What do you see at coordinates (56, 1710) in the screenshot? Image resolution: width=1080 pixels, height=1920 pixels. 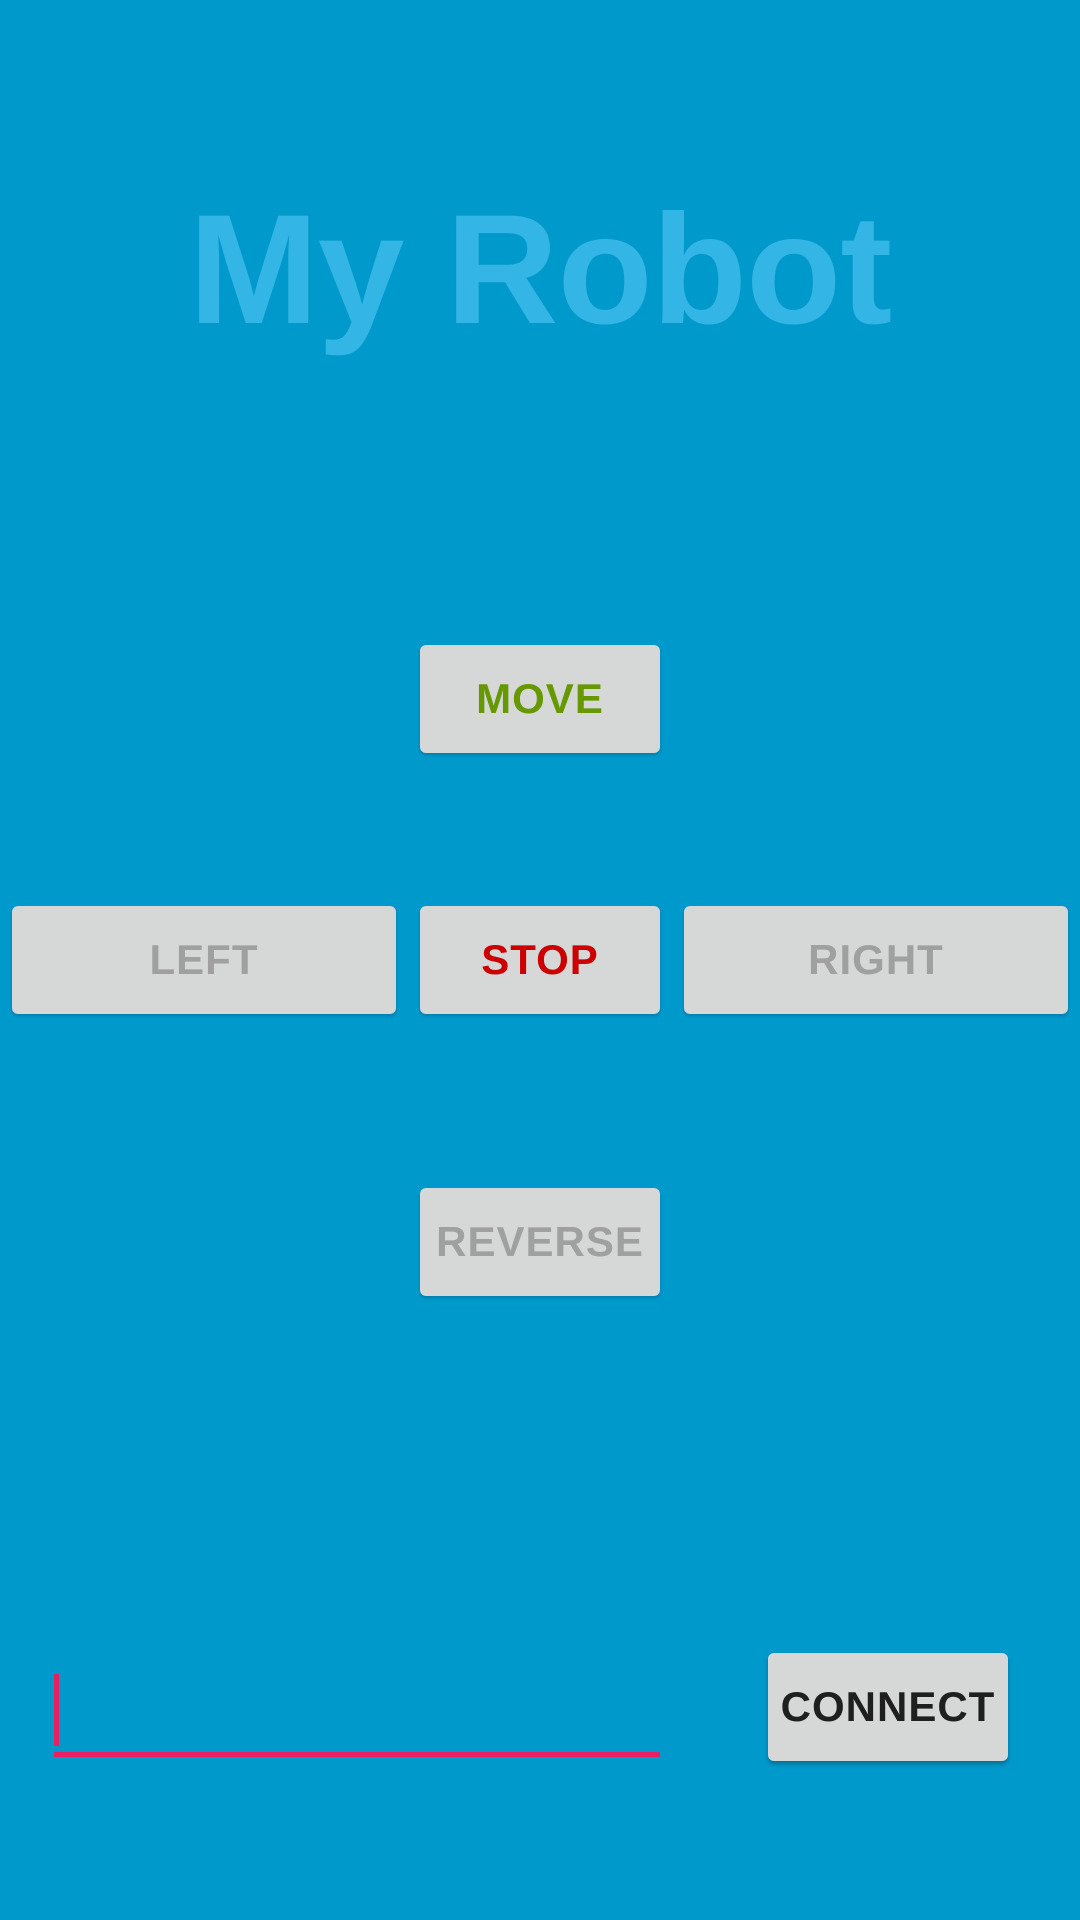 I see `text-cursor` at bounding box center [56, 1710].